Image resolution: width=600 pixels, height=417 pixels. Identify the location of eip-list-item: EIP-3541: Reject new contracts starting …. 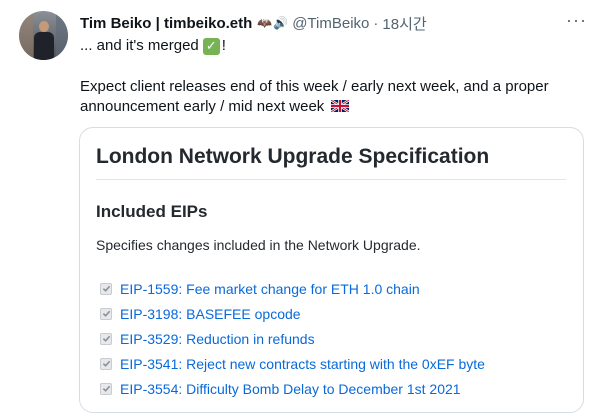
(292, 363).